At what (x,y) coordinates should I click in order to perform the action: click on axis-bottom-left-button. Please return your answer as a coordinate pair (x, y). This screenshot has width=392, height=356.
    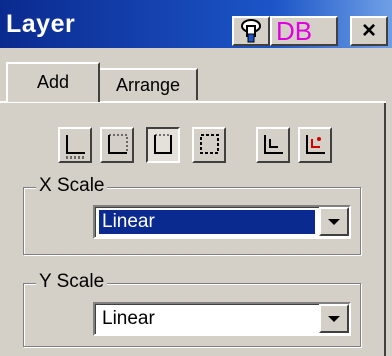
    Looking at the image, I should click on (75, 145).